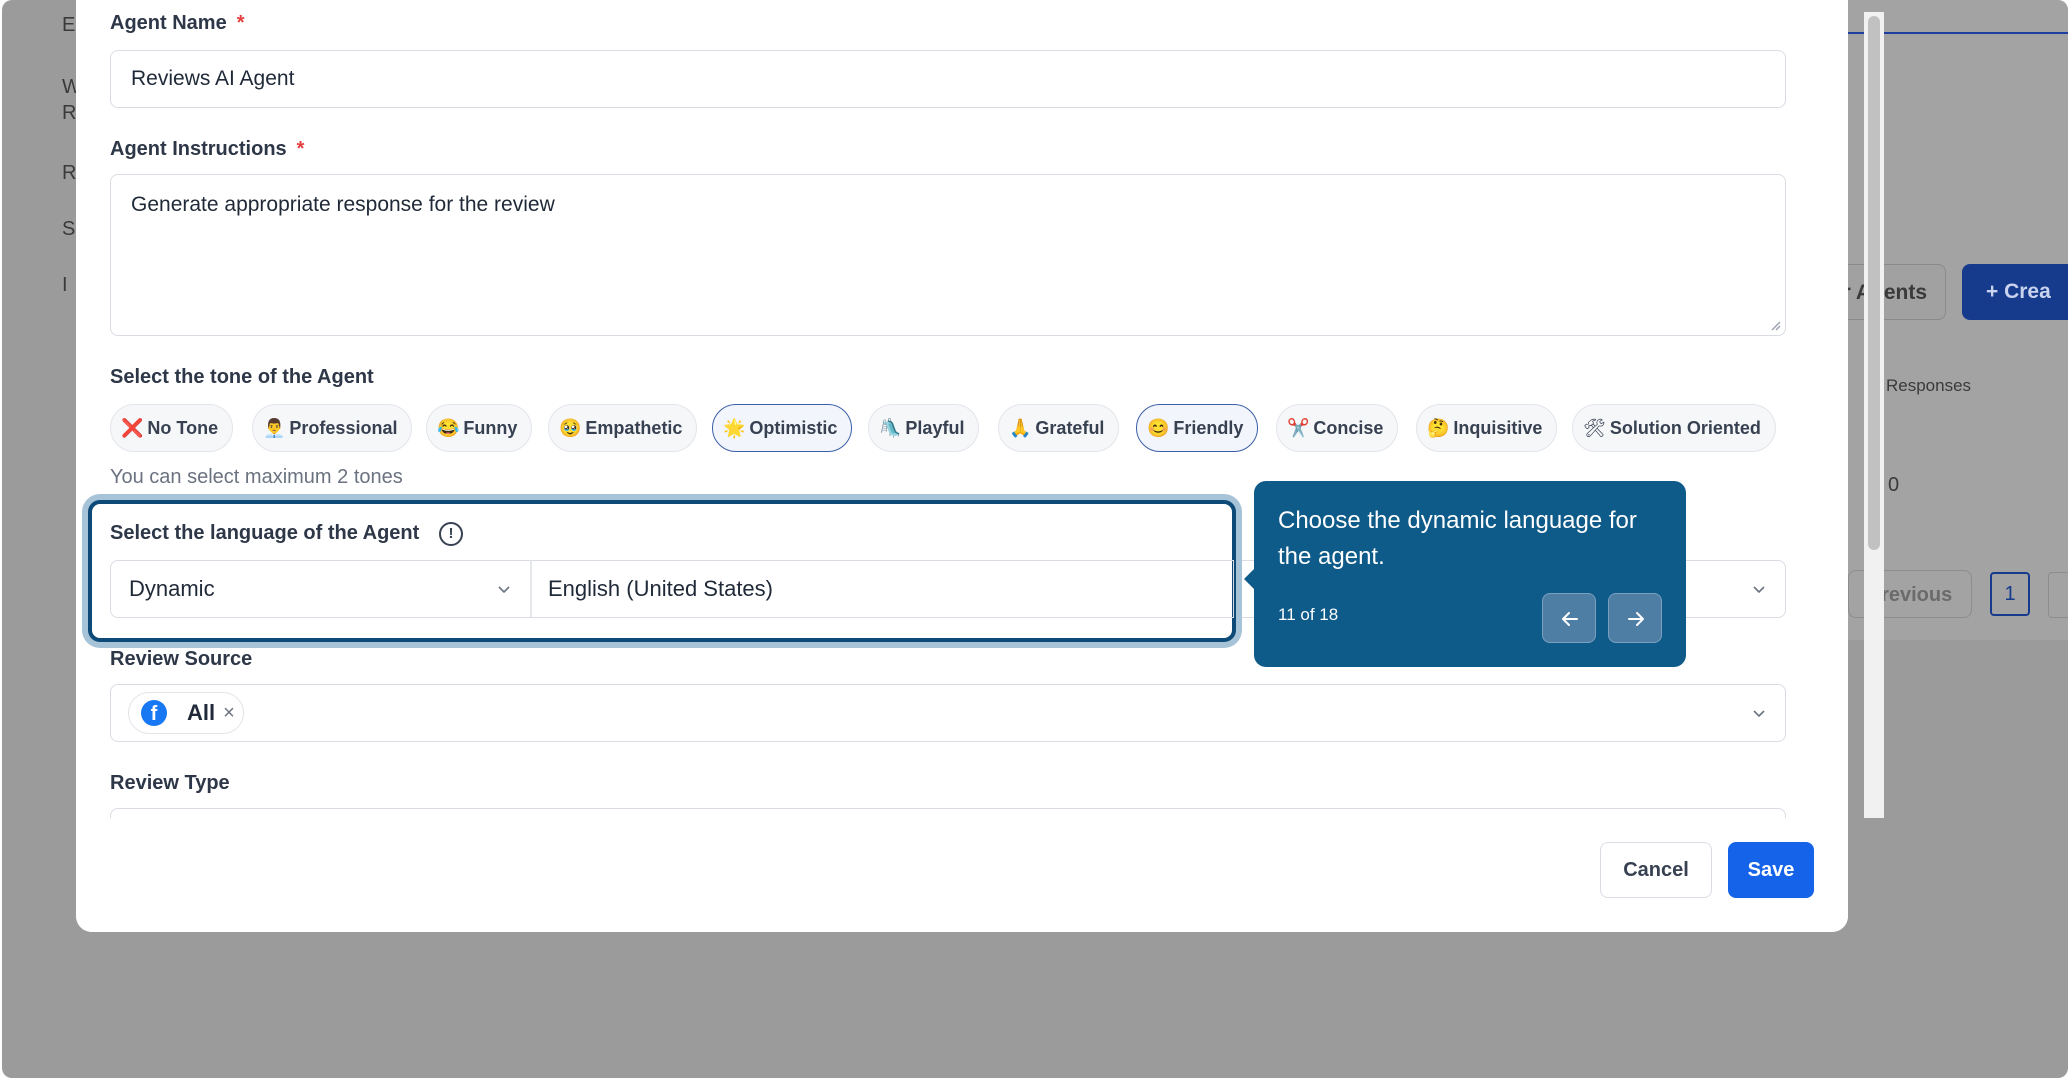  Describe the element at coordinates (1656, 870) in the screenshot. I see `cancel-button: Cancel` at that location.